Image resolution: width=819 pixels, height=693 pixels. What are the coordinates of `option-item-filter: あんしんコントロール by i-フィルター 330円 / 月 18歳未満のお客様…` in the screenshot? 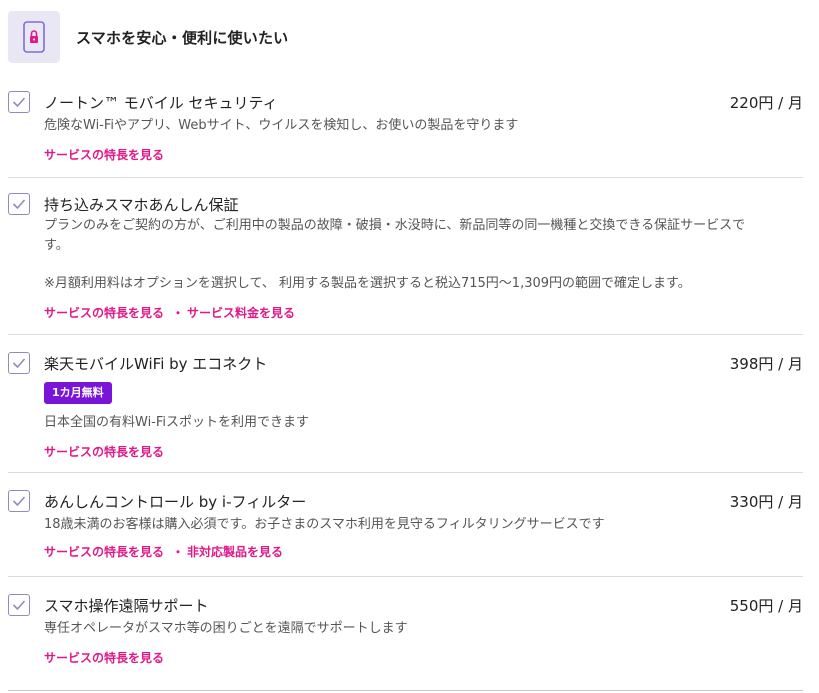 It's located at (405, 525).